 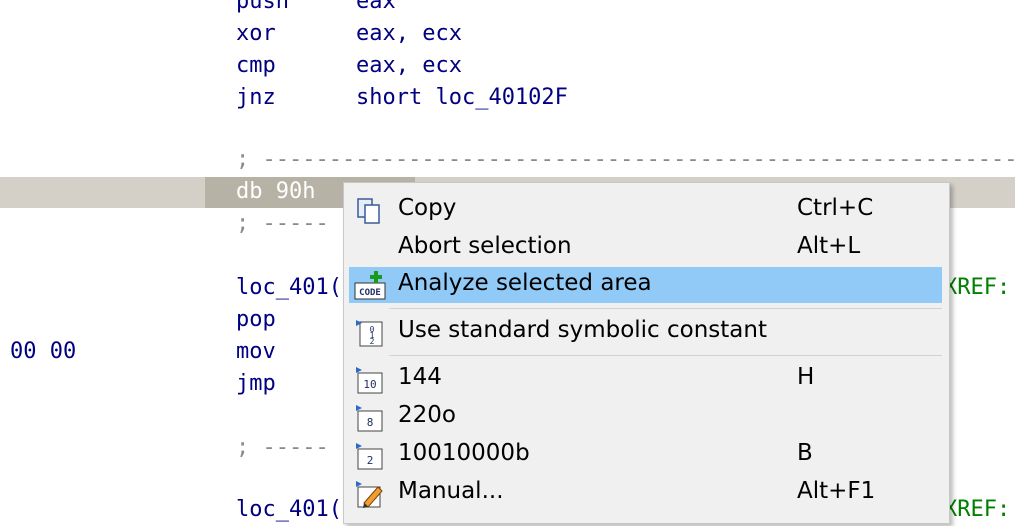 What do you see at coordinates (256, 66) in the screenshot?
I see `instr-cmp: cmp` at bounding box center [256, 66].